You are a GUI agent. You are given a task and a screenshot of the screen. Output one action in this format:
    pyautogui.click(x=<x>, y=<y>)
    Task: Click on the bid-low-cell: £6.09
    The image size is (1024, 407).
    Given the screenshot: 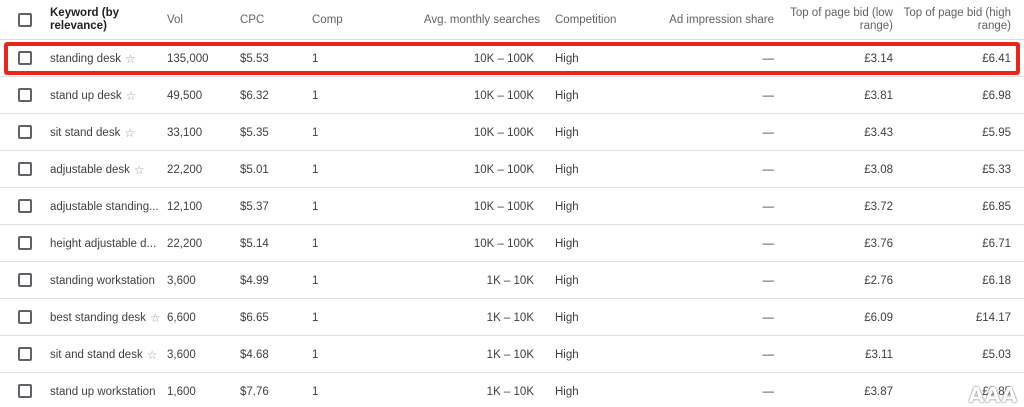 What is the action you would take?
    pyautogui.click(x=878, y=317)
    